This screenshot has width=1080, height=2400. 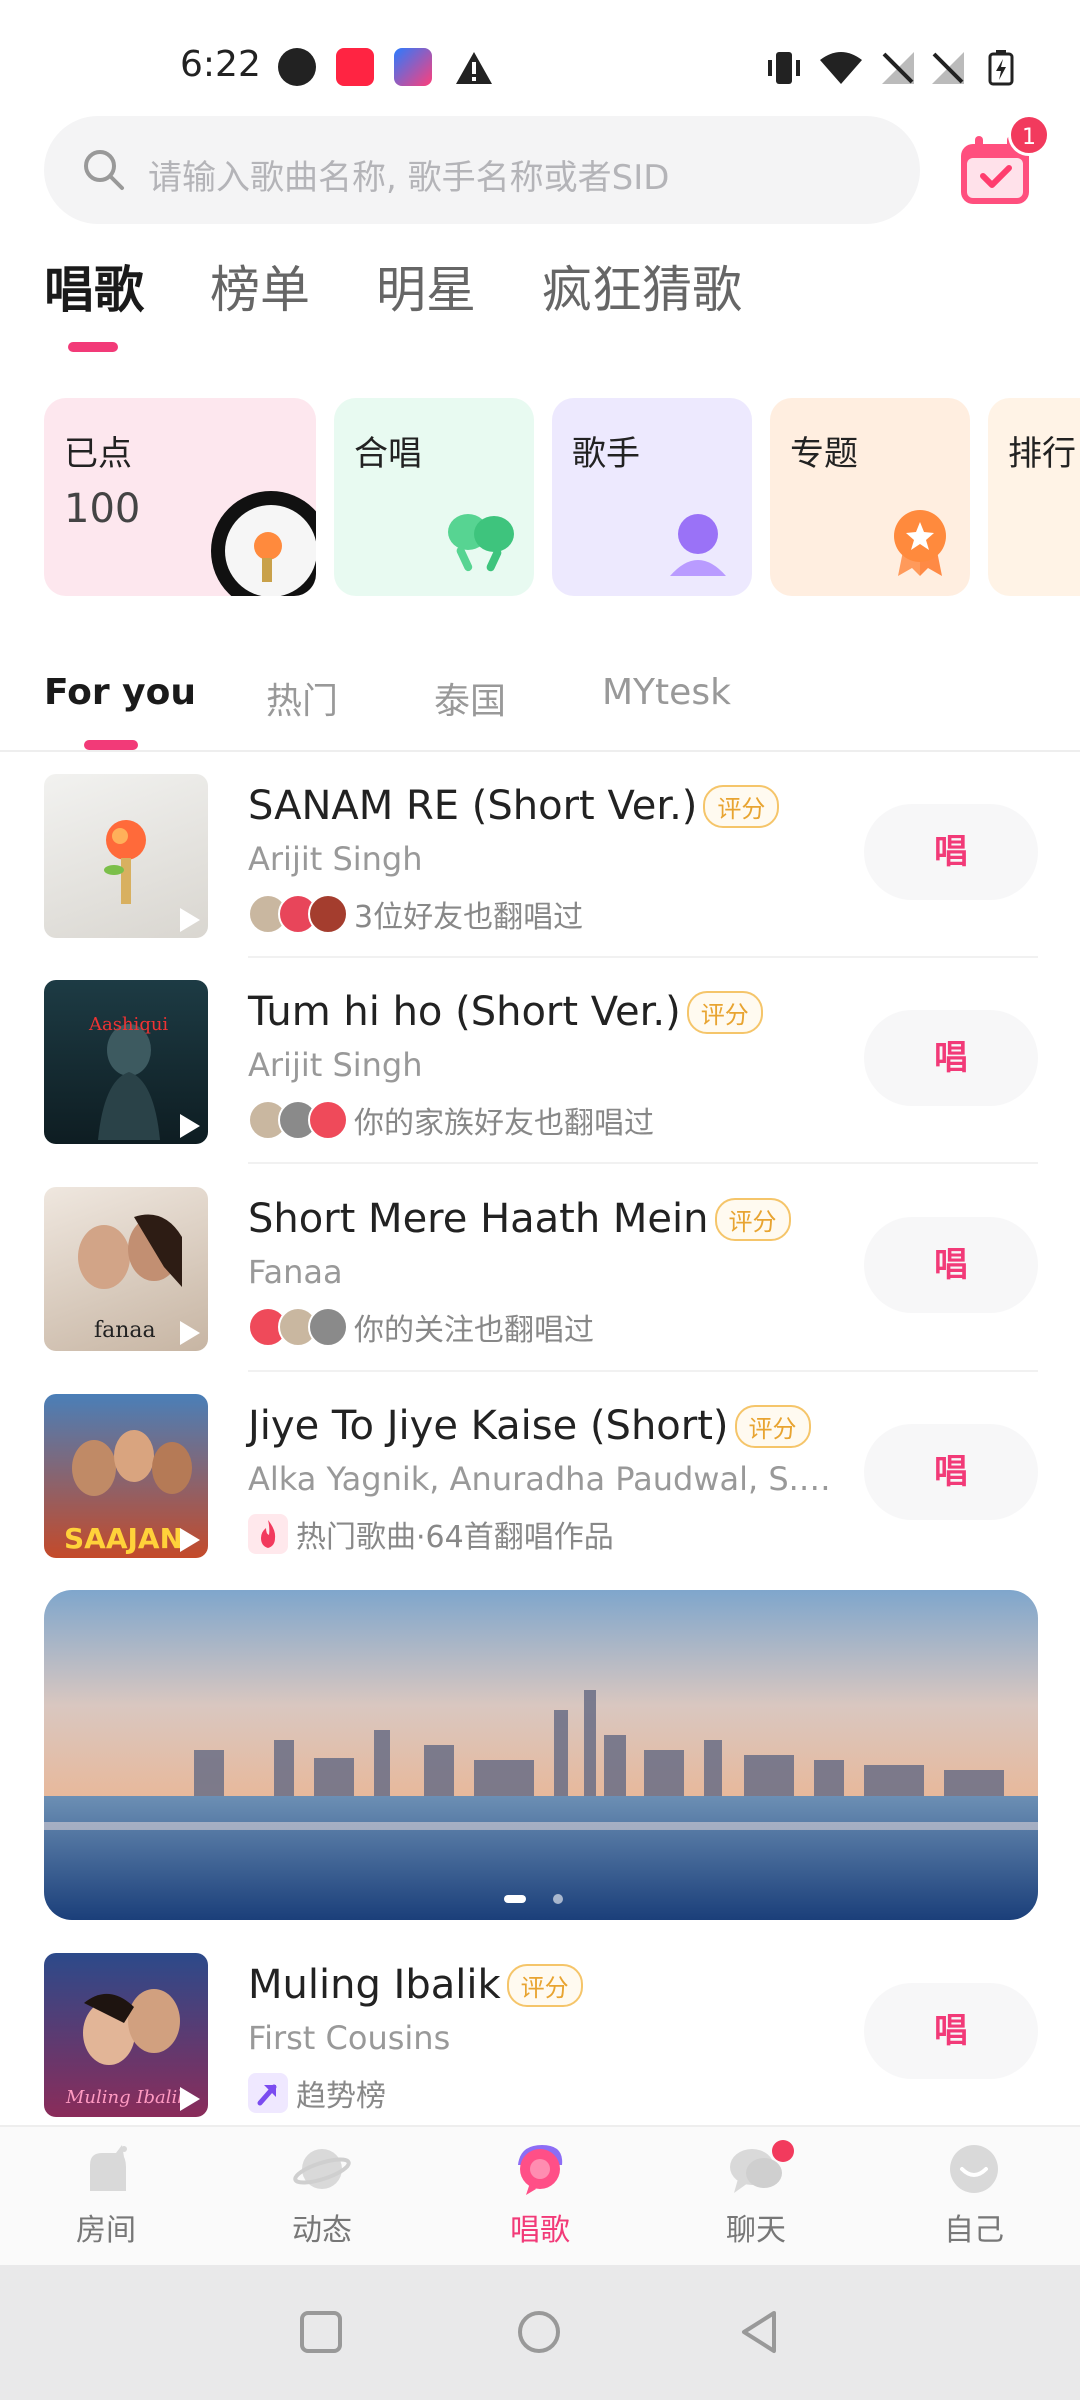 What do you see at coordinates (698, 545) in the screenshot?
I see `singer-avatar-icon` at bounding box center [698, 545].